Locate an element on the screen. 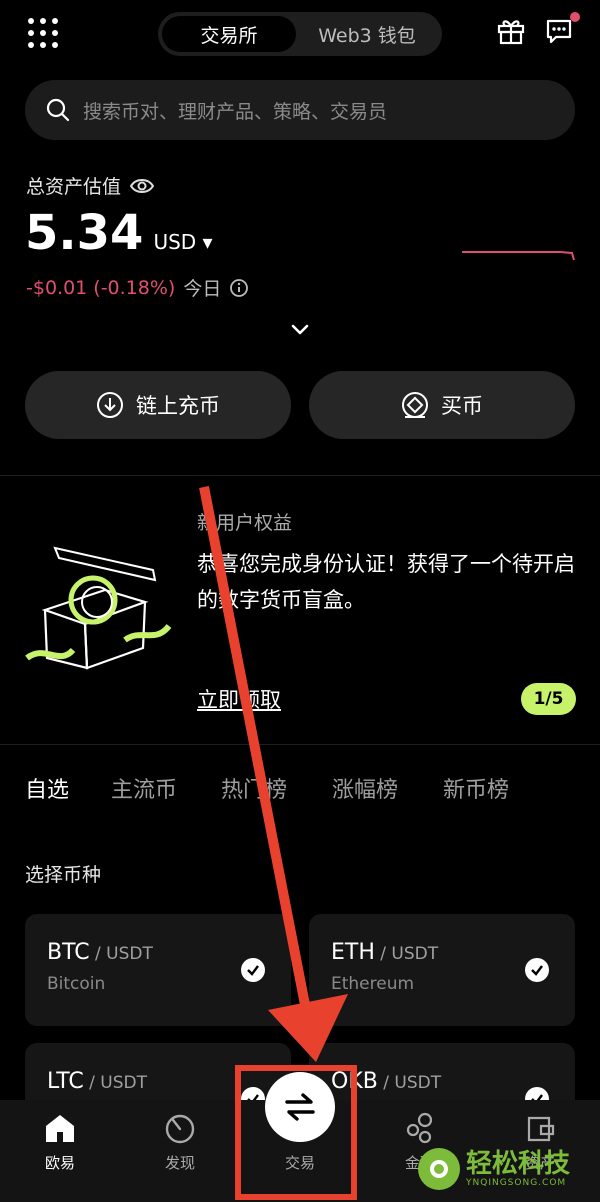 The image size is (600, 1202). watermark-sub: YNQINGSONG.COM is located at coordinates (516, 1183).